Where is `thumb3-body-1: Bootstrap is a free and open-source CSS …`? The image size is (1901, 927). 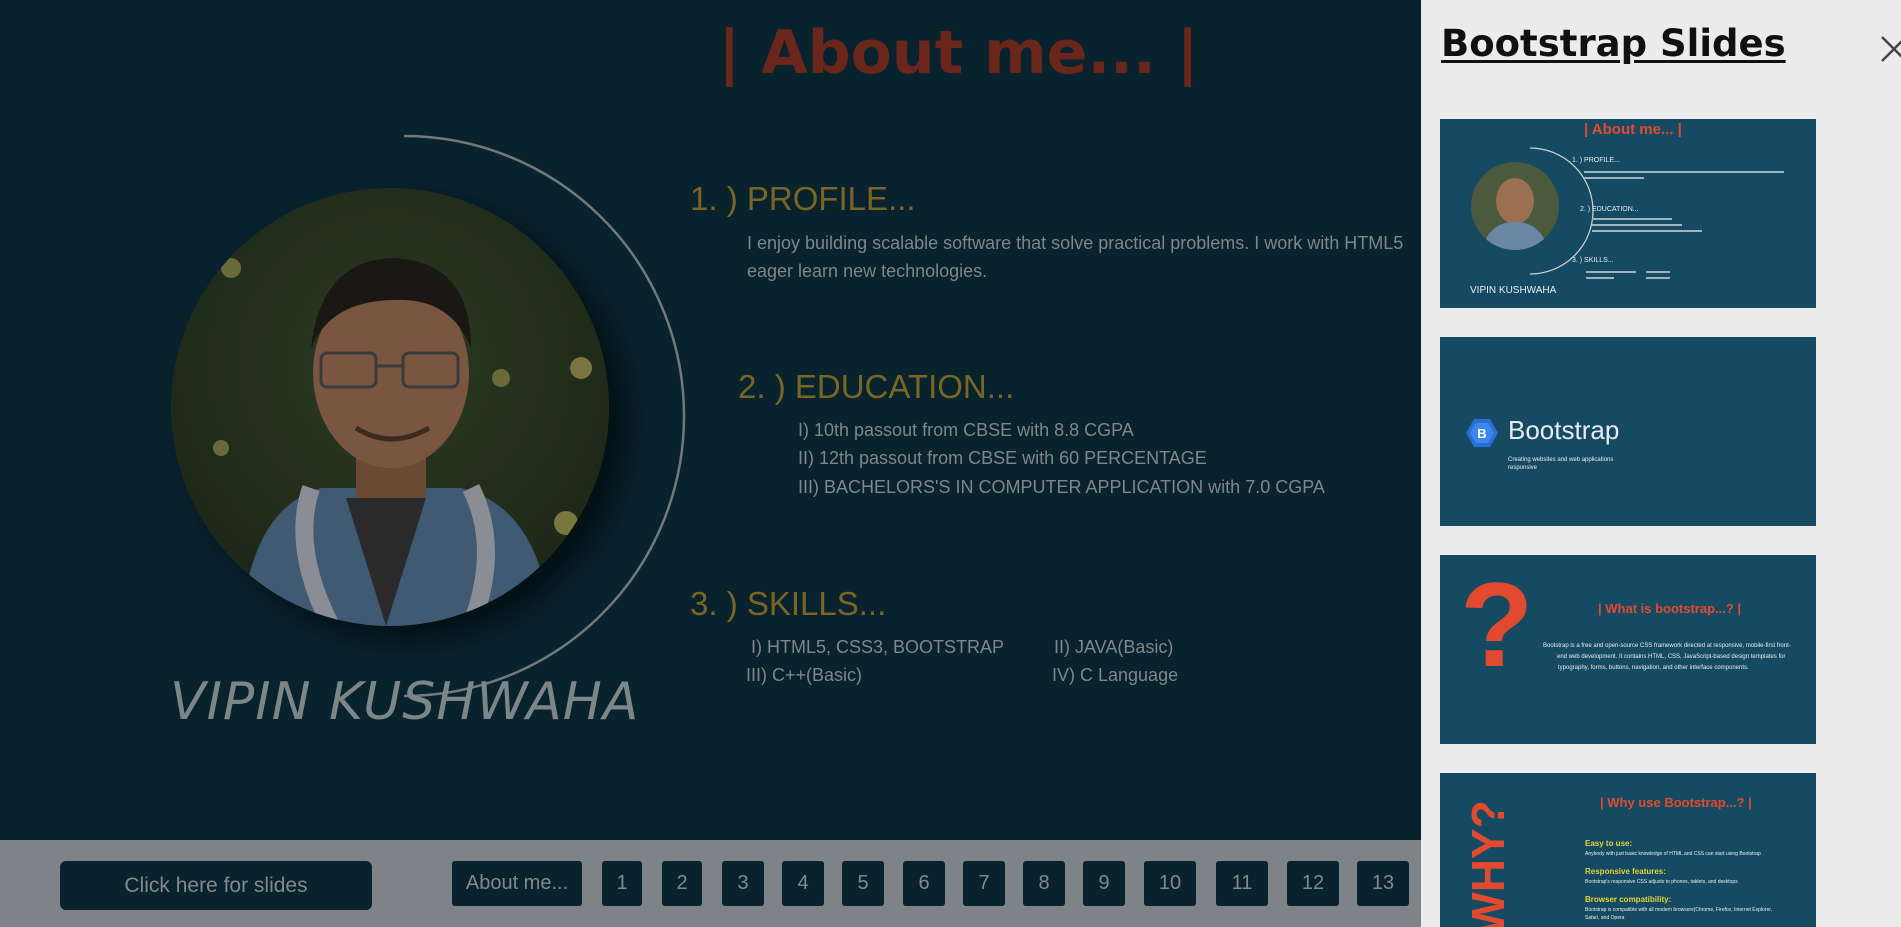 thumb3-body-1: Bootstrap is a free and open-source CSS … is located at coordinates (1667, 646).